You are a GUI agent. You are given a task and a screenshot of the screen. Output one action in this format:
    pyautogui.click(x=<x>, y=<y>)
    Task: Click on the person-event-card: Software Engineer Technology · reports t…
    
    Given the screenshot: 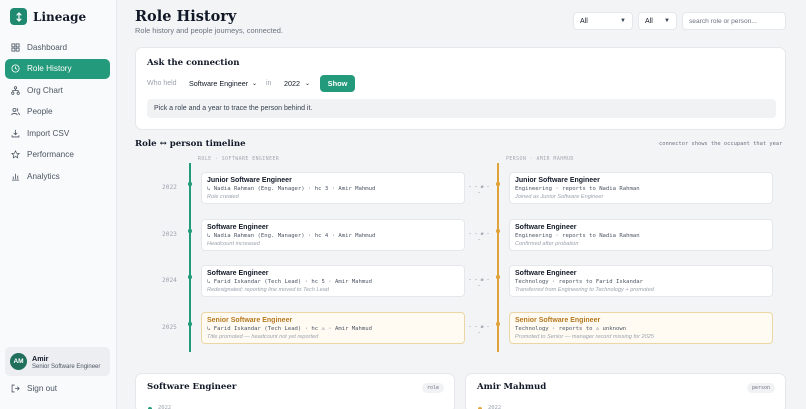 What is the action you would take?
    pyautogui.click(x=641, y=281)
    